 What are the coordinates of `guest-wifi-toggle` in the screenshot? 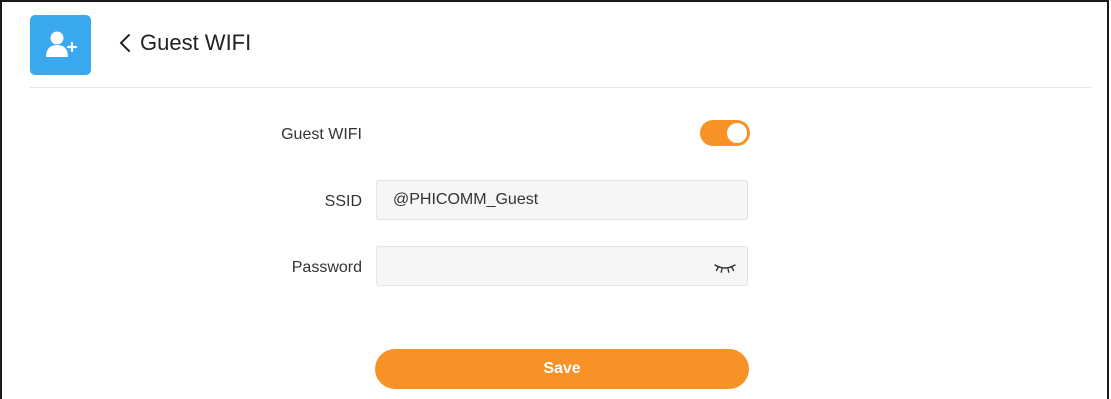 It's located at (725, 133).